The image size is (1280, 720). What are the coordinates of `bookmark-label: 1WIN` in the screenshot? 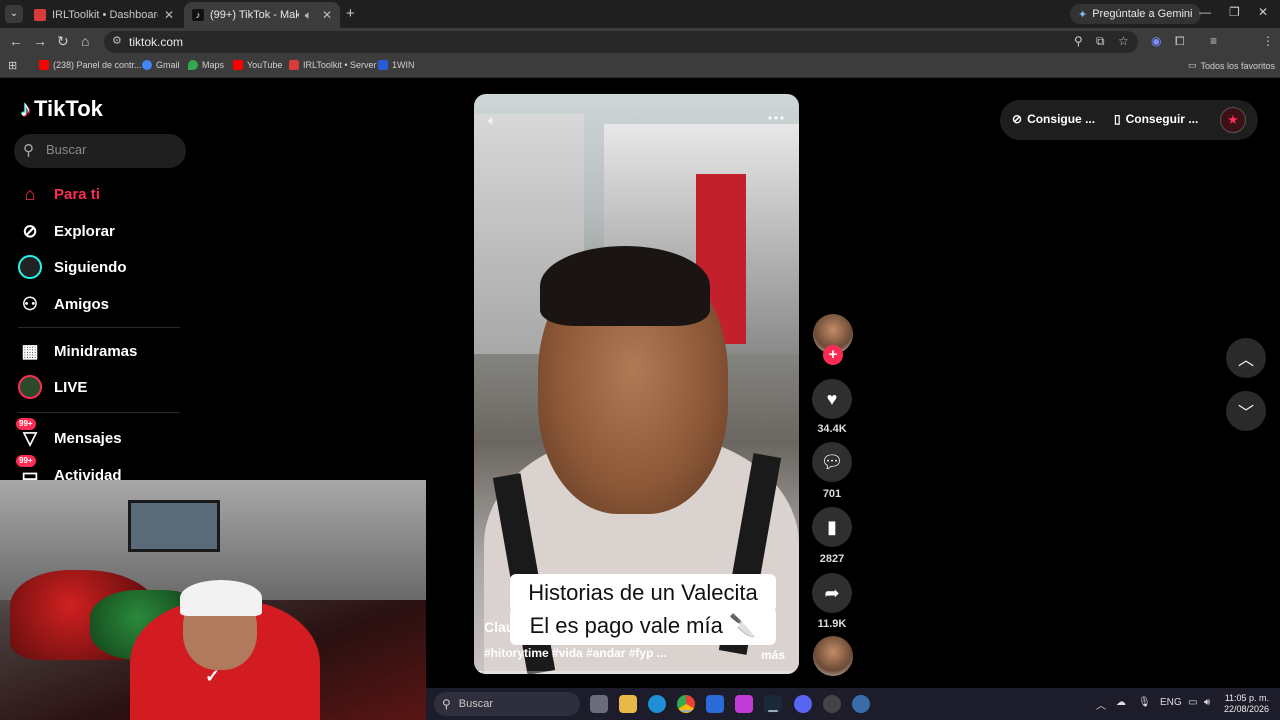 It's located at (403, 65).